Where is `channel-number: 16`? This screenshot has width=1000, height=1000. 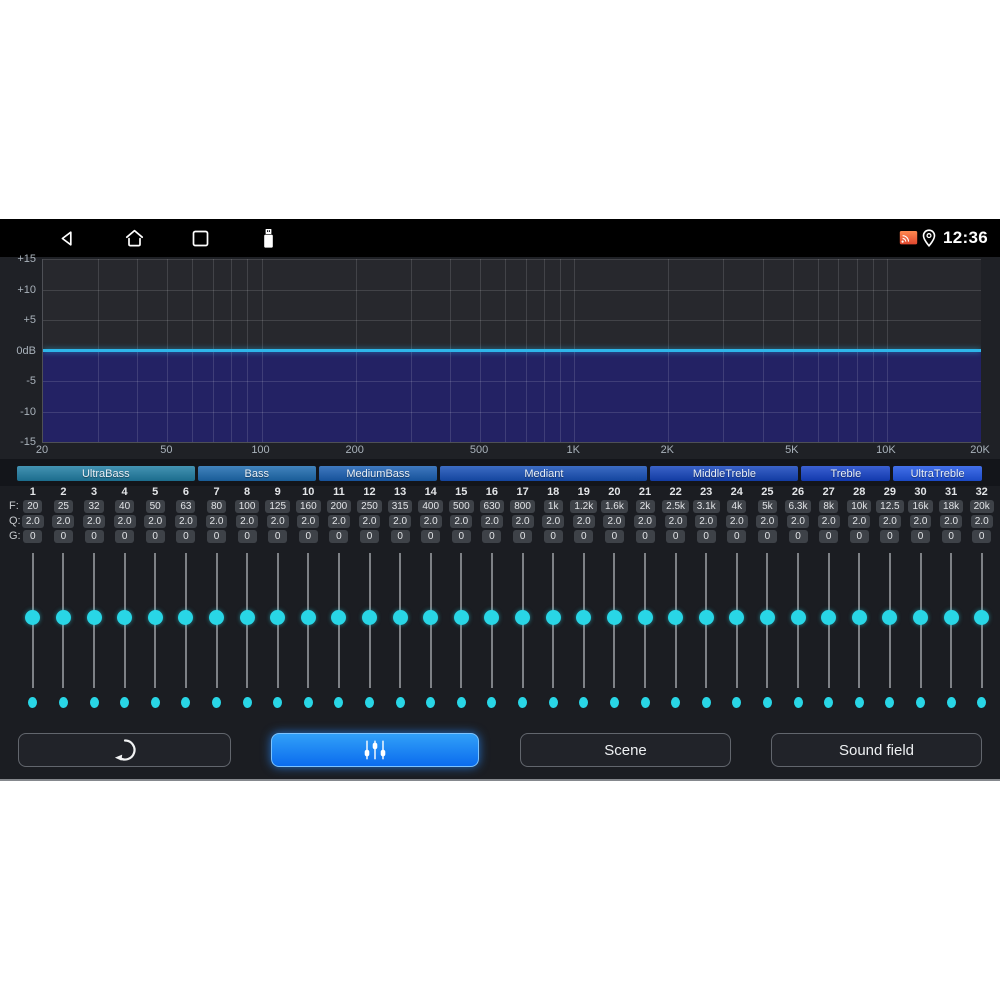
channel-number: 16 is located at coordinates (492, 492).